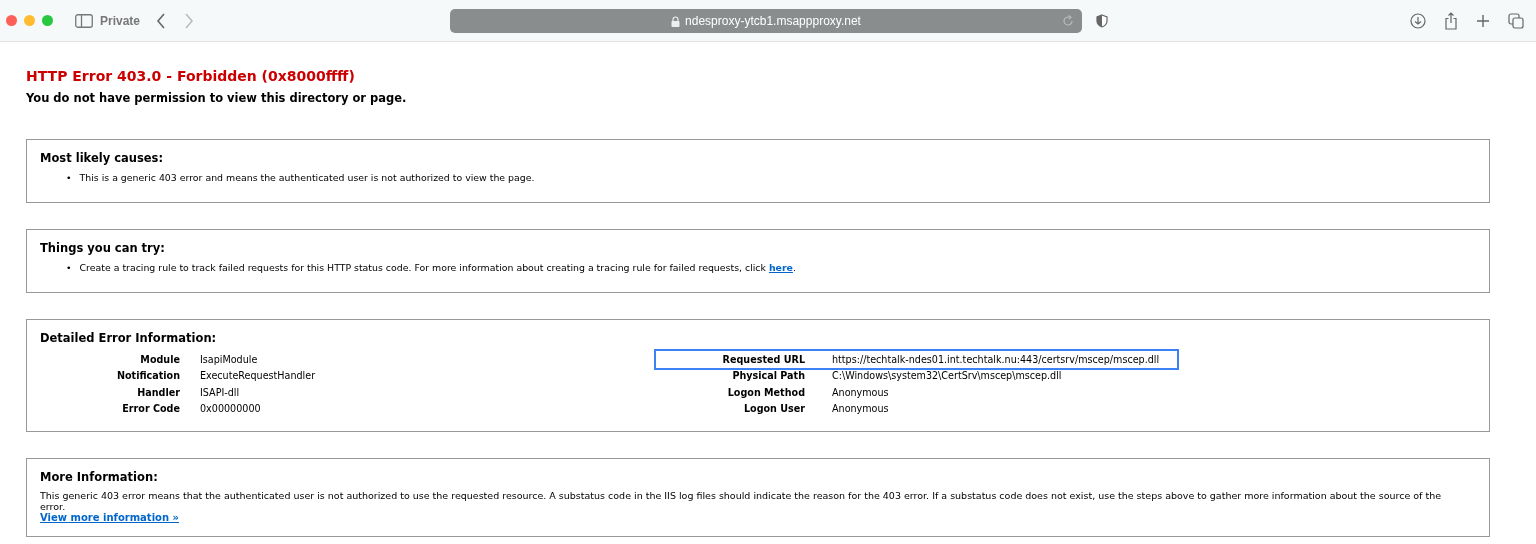  What do you see at coordinates (150, 409) in the screenshot?
I see `detail-label: Error Code` at bounding box center [150, 409].